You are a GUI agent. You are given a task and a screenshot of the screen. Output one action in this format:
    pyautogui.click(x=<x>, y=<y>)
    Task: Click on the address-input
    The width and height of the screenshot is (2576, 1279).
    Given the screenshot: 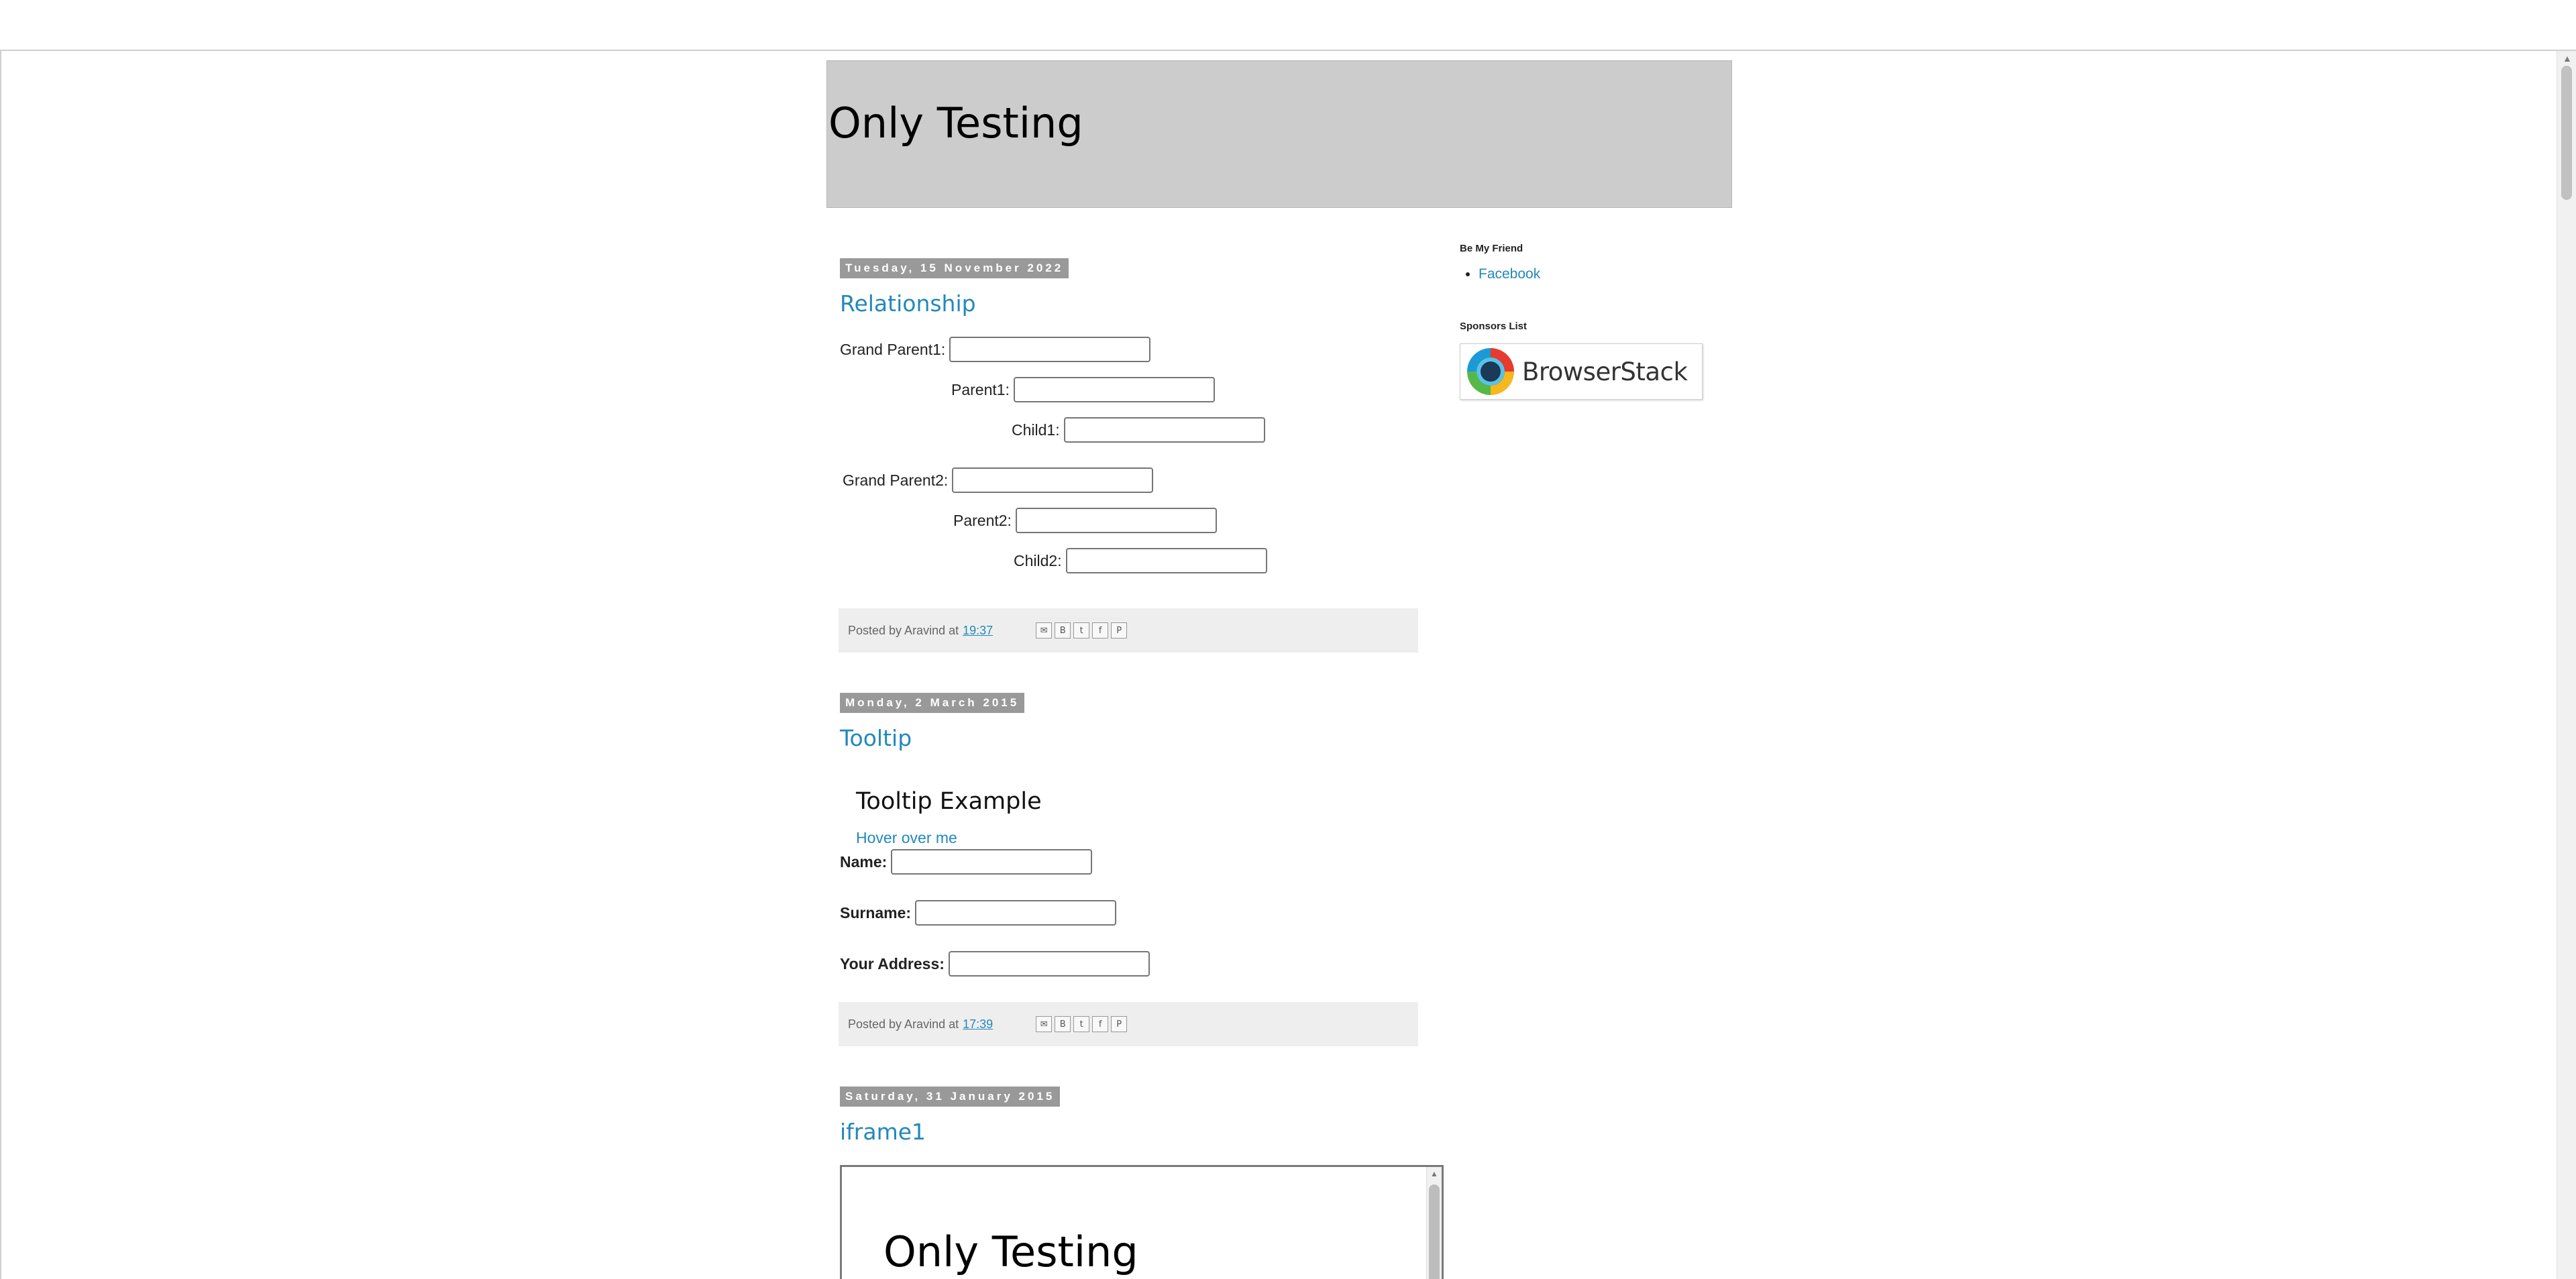 What is the action you would take?
    pyautogui.click(x=1049, y=964)
    